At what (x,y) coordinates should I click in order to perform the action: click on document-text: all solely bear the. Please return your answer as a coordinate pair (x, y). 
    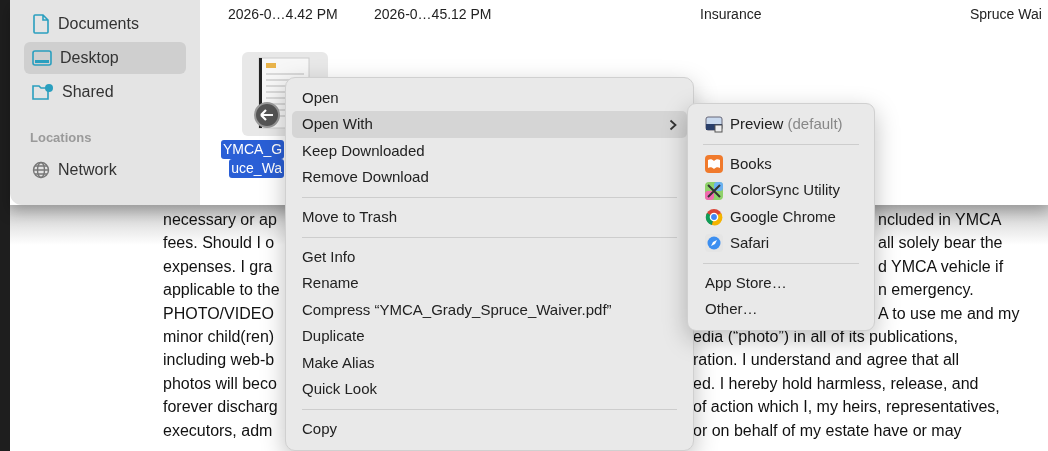
    Looking at the image, I should click on (940, 243).